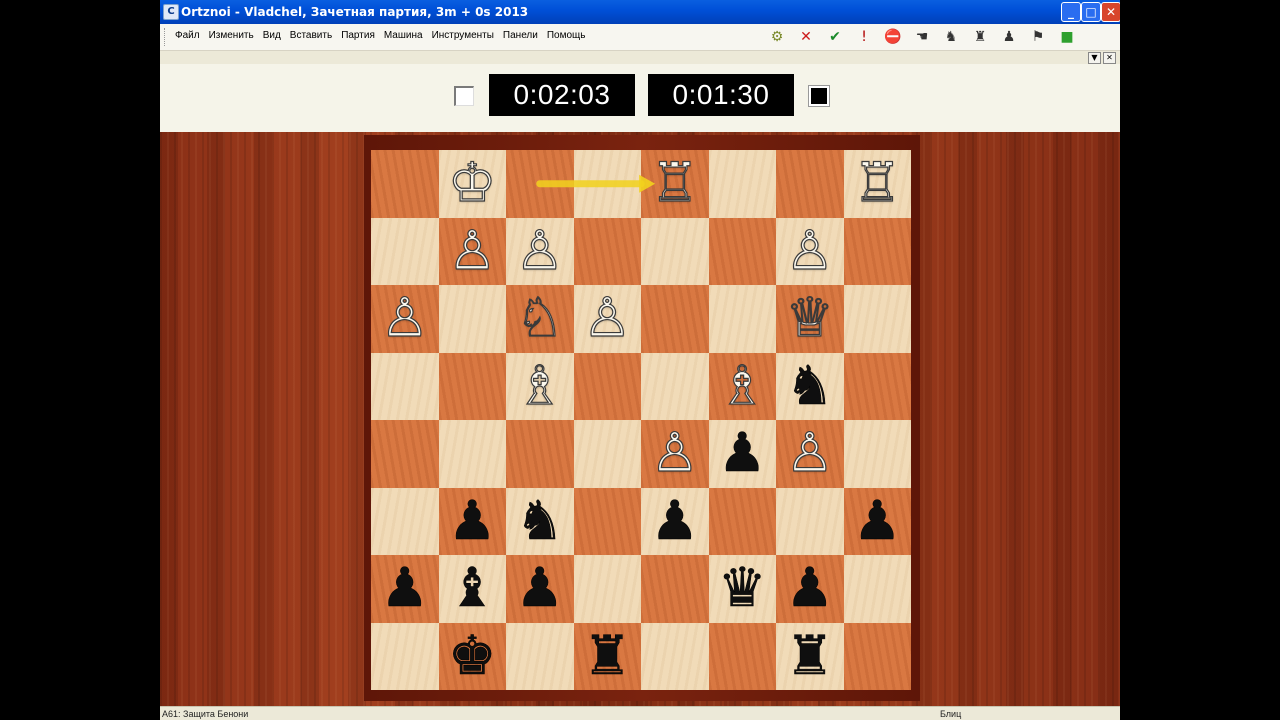 The height and width of the screenshot is (720, 1280). What do you see at coordinates (742, 319) in the screenshot?
I see `square-f6` at bounding box center [742, 319].